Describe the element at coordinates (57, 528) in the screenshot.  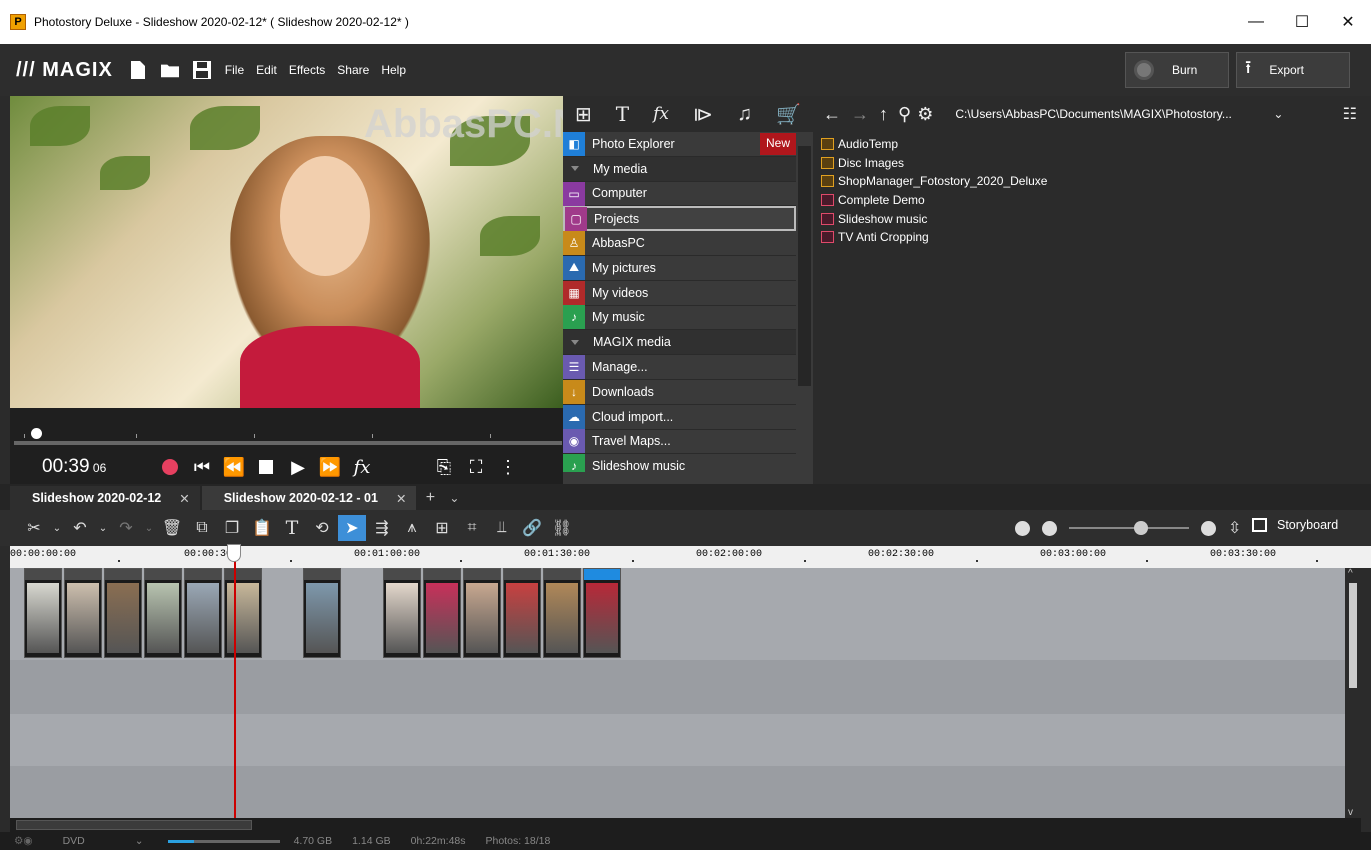
I see `cut-dropdown: ⌄` at that location.